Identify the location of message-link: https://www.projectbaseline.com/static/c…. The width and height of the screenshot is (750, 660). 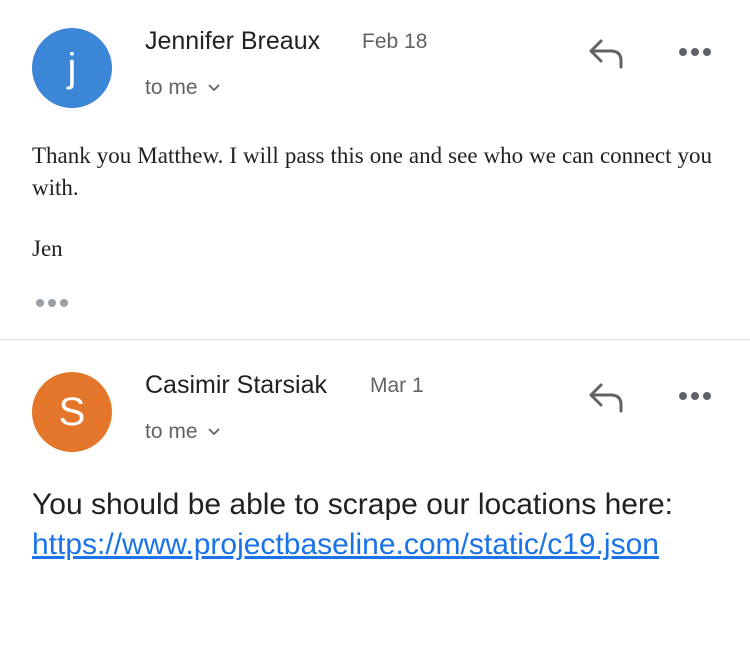
(345, 544).